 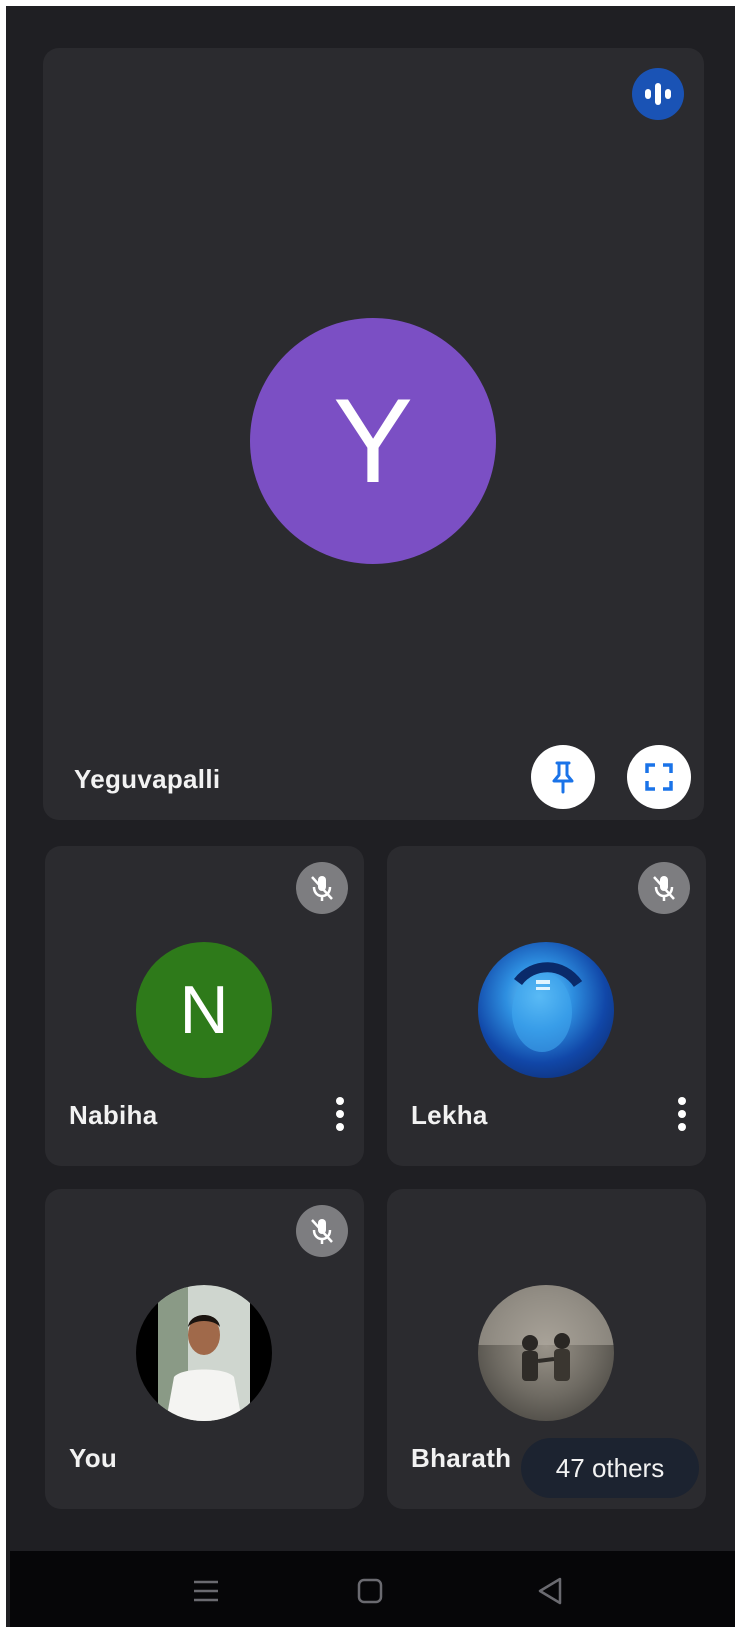 I want to click on back-button, so click(x=550, y=1591).